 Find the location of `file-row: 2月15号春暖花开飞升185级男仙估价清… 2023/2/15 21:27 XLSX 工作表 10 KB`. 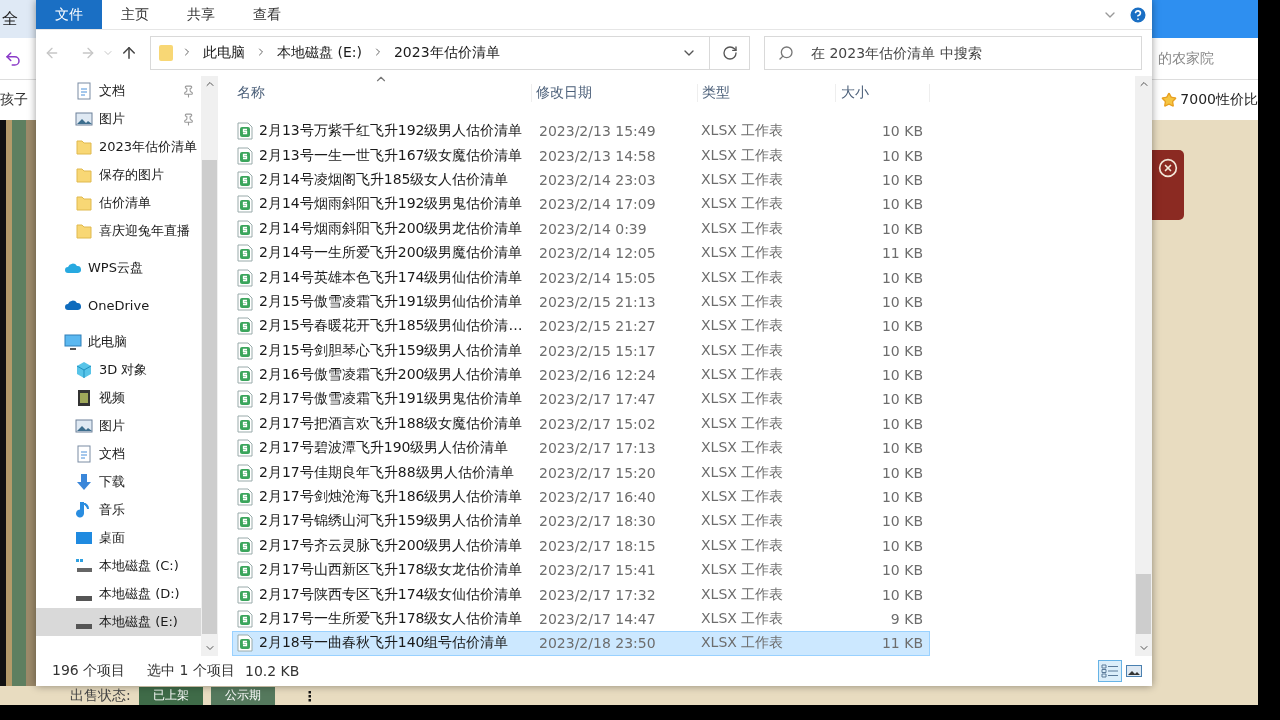

file-row: 2月15号春暖花开飞升185级男仙估价清… 2023/2/15 21:27 XLSX 工作表 10 KB is located at coordinates (581, 326).